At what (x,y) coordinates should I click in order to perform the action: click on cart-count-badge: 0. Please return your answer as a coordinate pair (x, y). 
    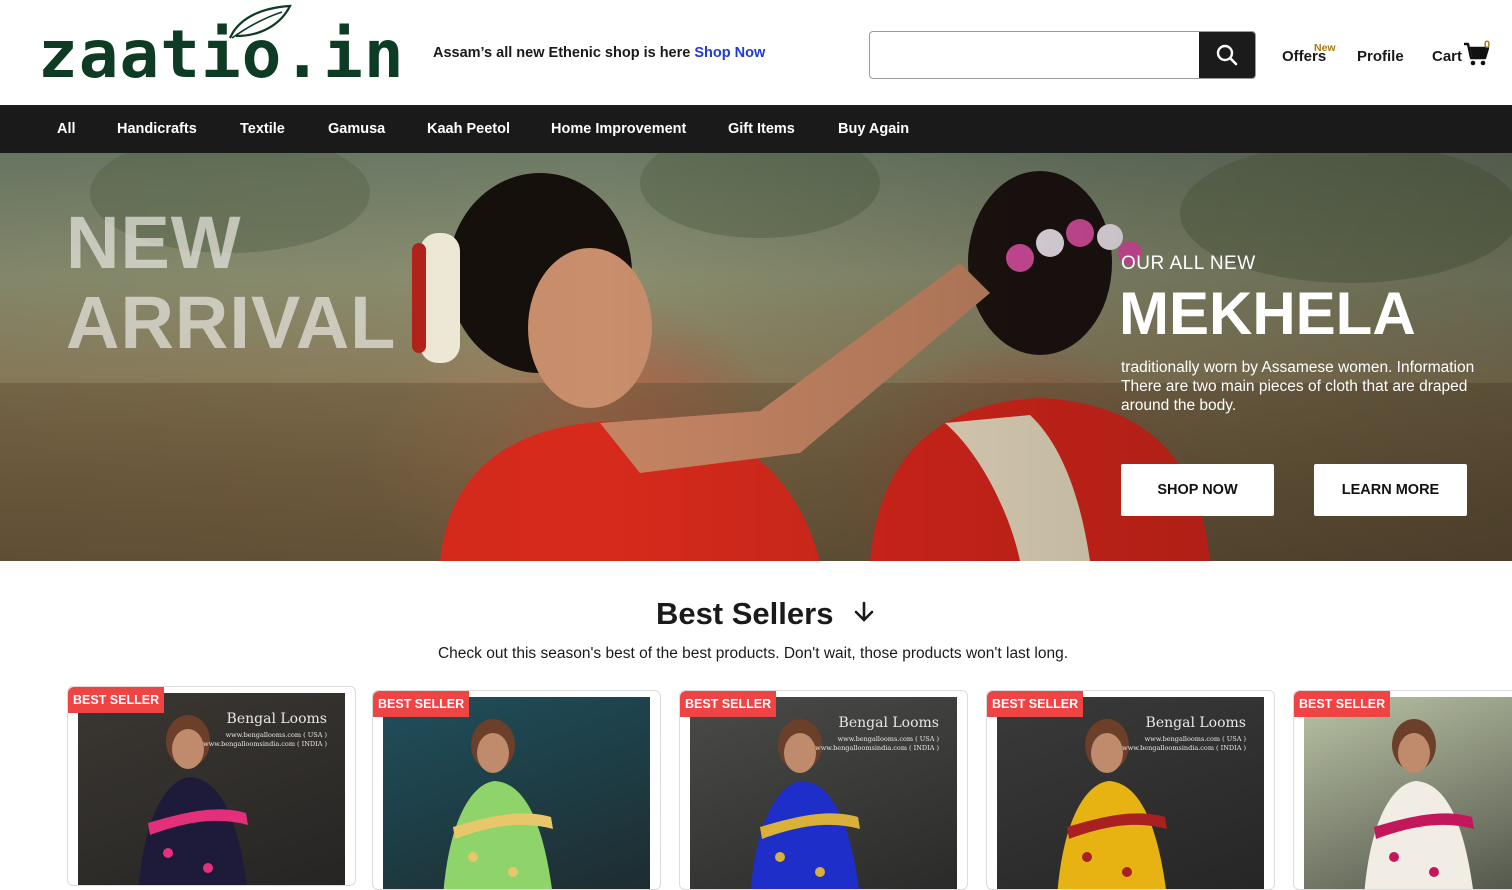
    Looking at the image, I should click on (1487, 45).